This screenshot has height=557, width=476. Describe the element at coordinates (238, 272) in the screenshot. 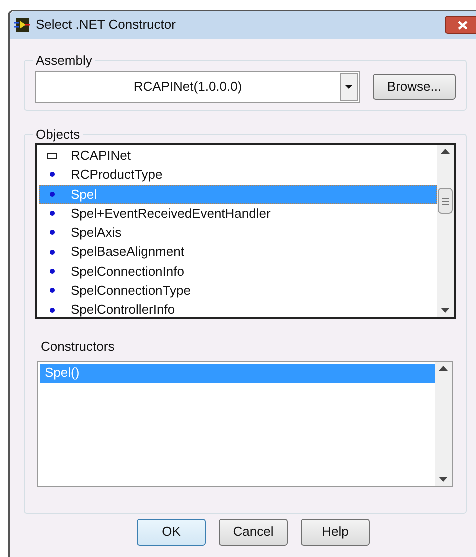

I see `list-item: SpelConnectionInfo` at that location.